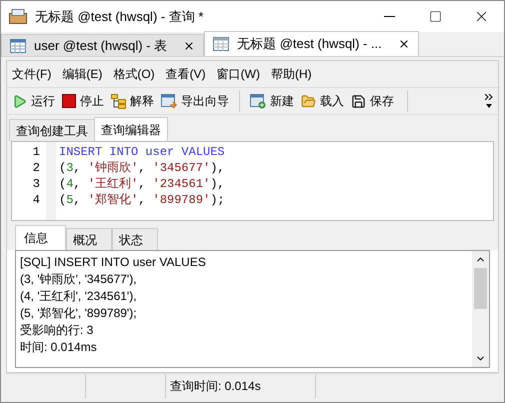 This screenshot has height=403, width=505. I want to click on code-line: (4, '王红利', '234561'),, so click(142, 184).